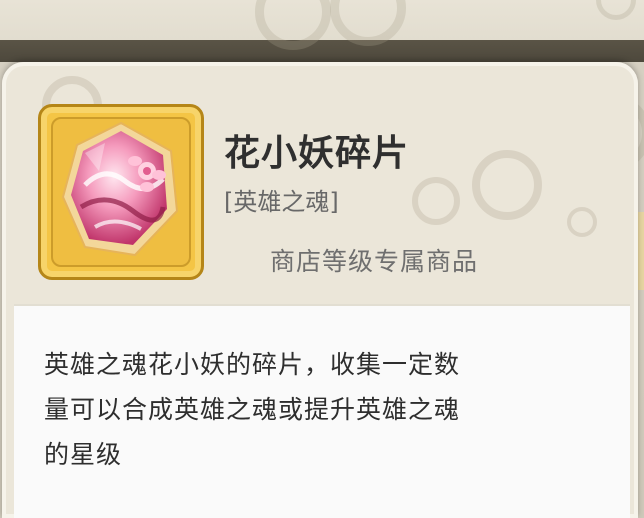  What do you see at coordinates (252, 364) in the screenshot?
I see `description-line: 英雄之魂花小妖的碎片，收集一定数` at bounding box center [252, 364].